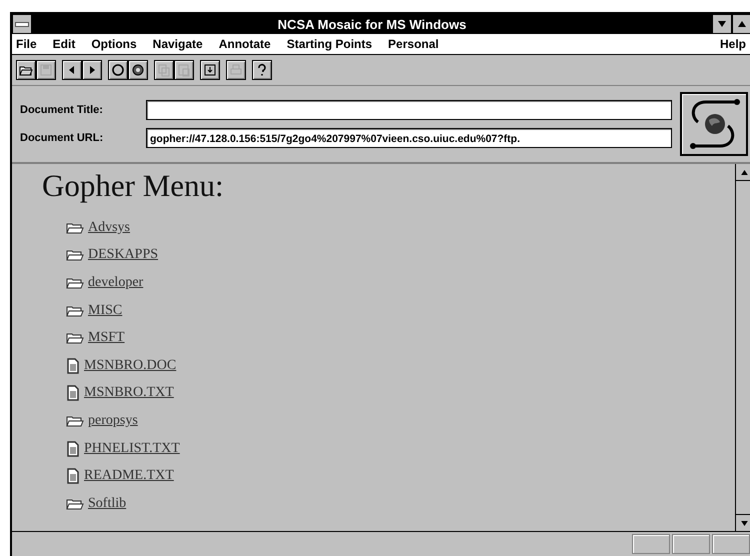  I want to click on minimize-button, so click(722, 24).